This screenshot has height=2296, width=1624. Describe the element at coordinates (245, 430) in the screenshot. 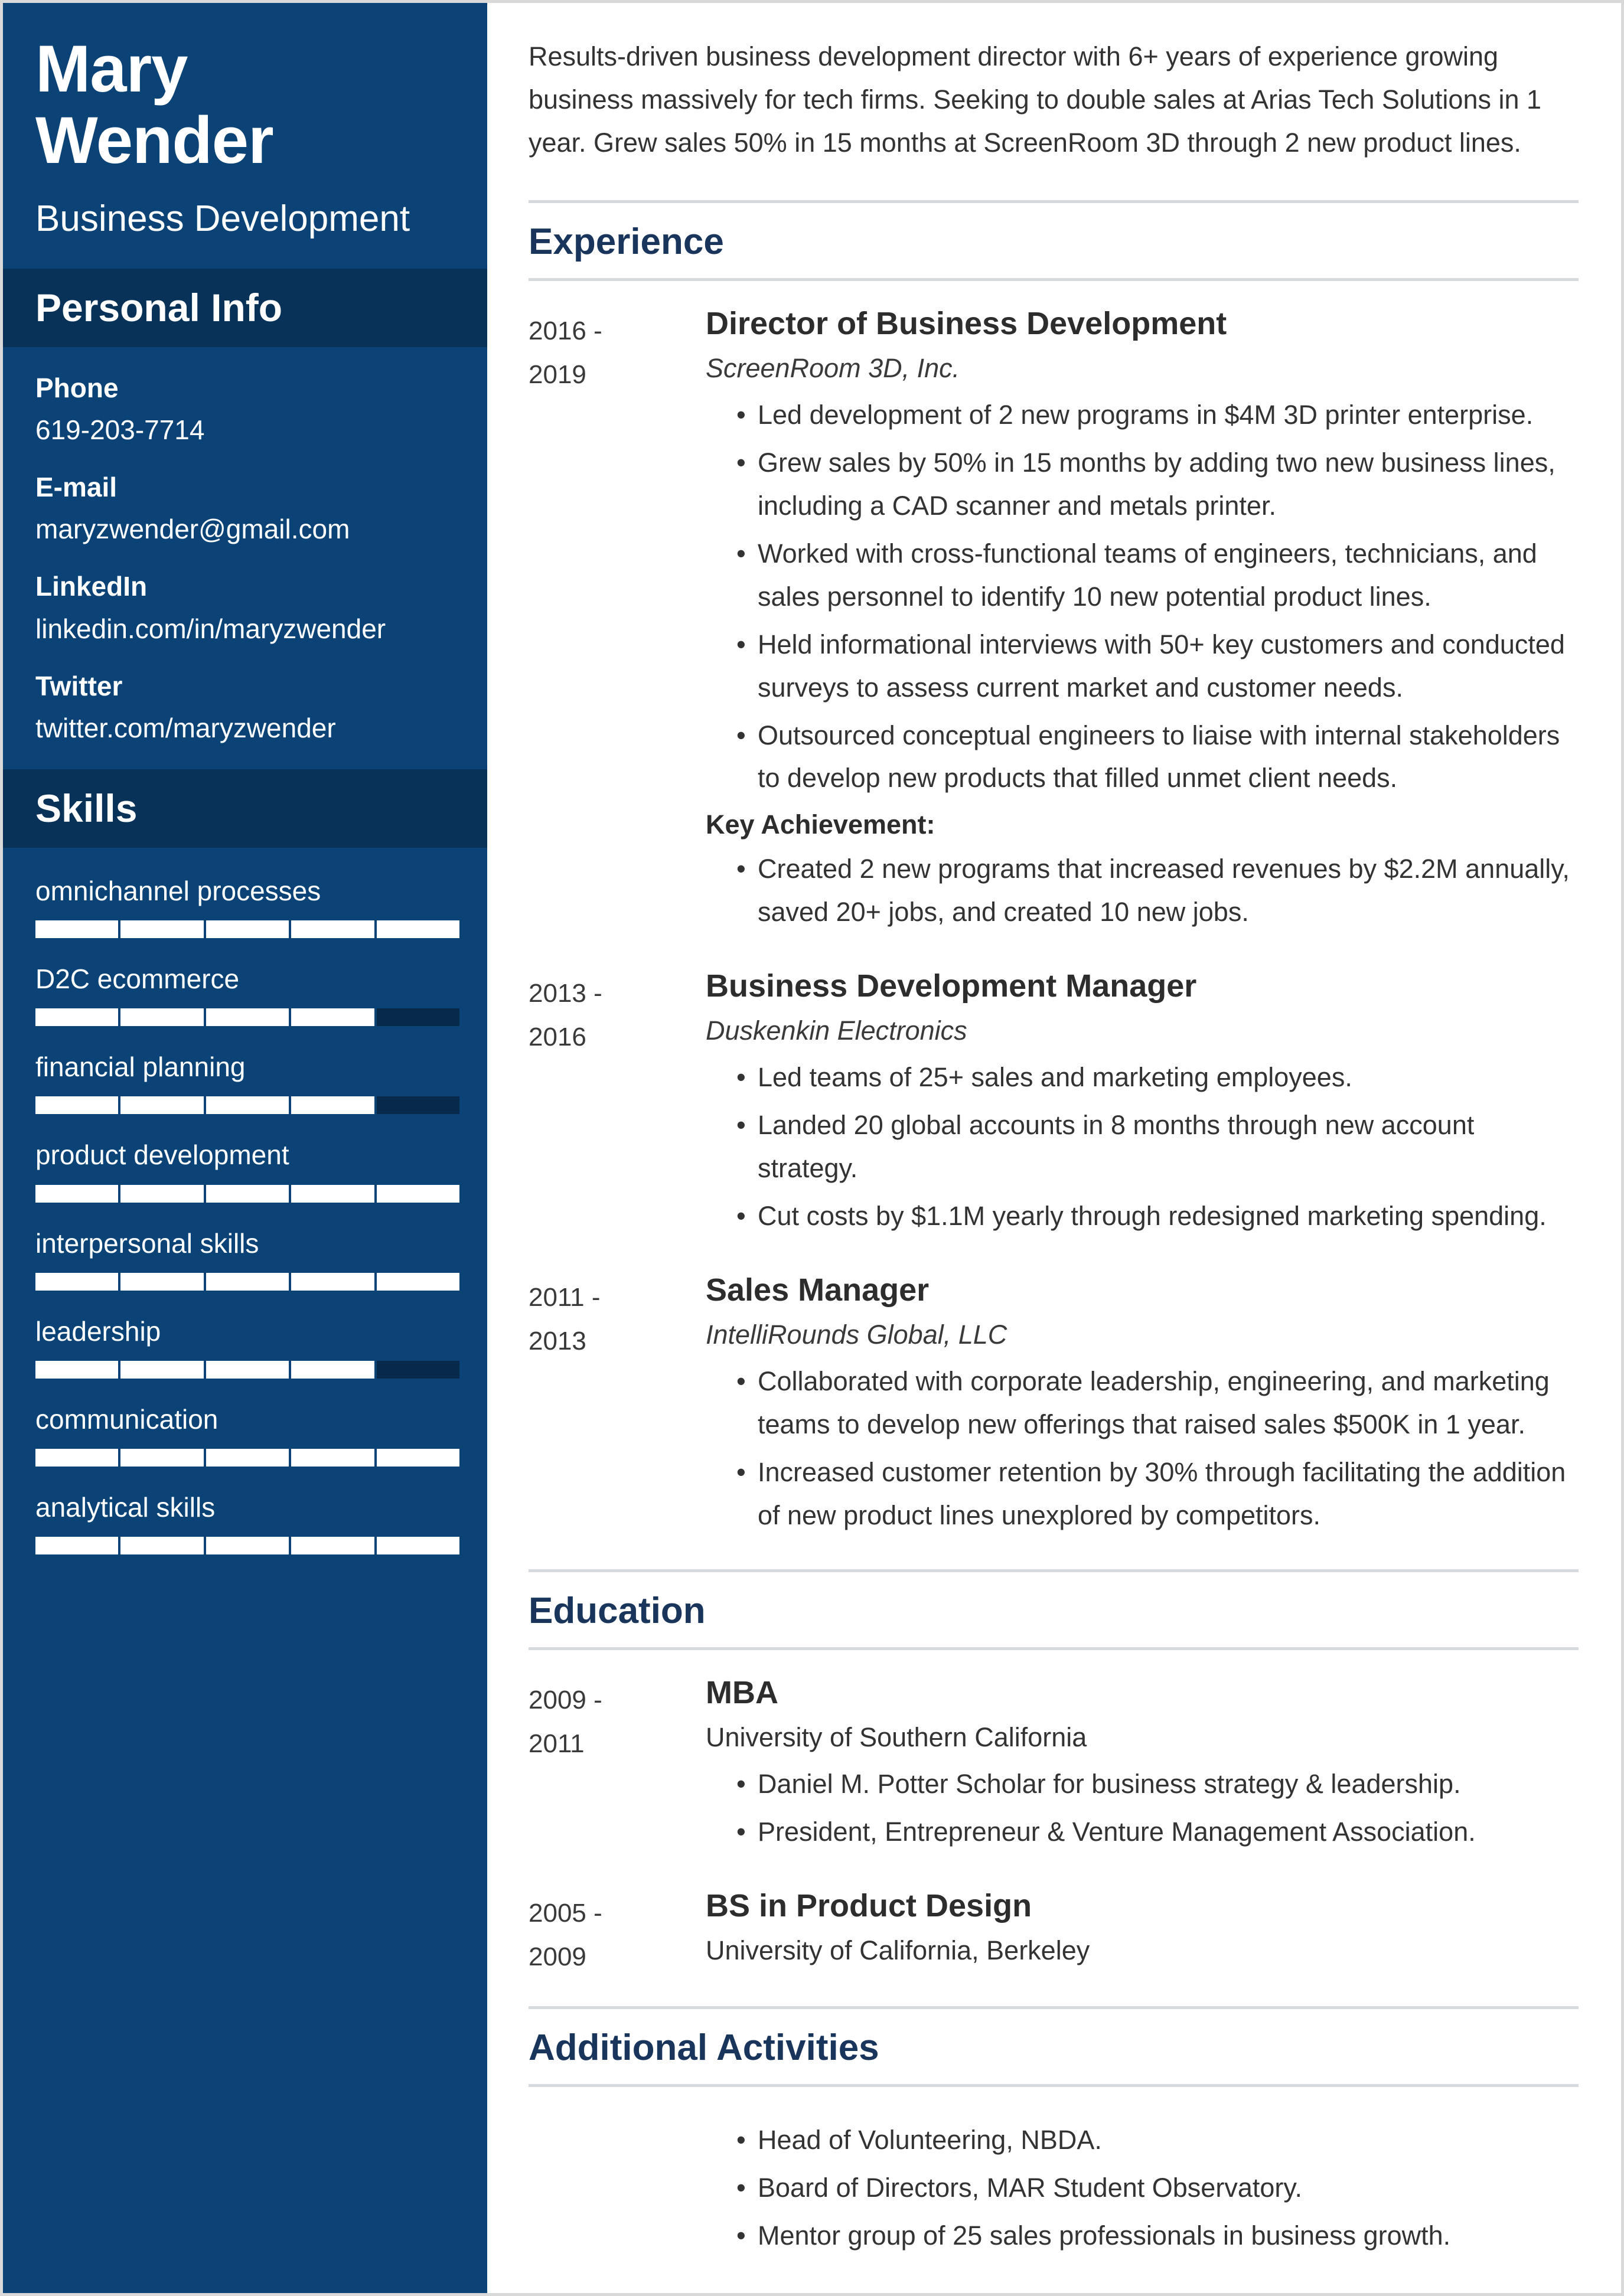

I see `phone-value: 619-203-7714` at that location.